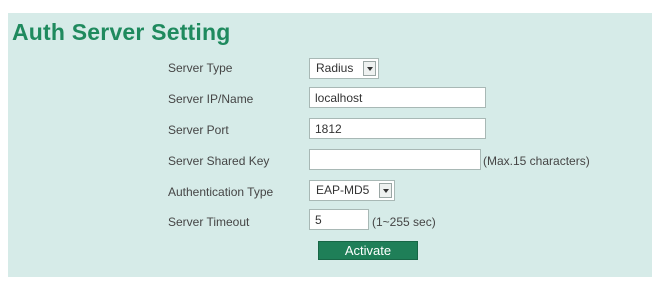  I want to click on server-type-label: Server Type, so click(200, 68).